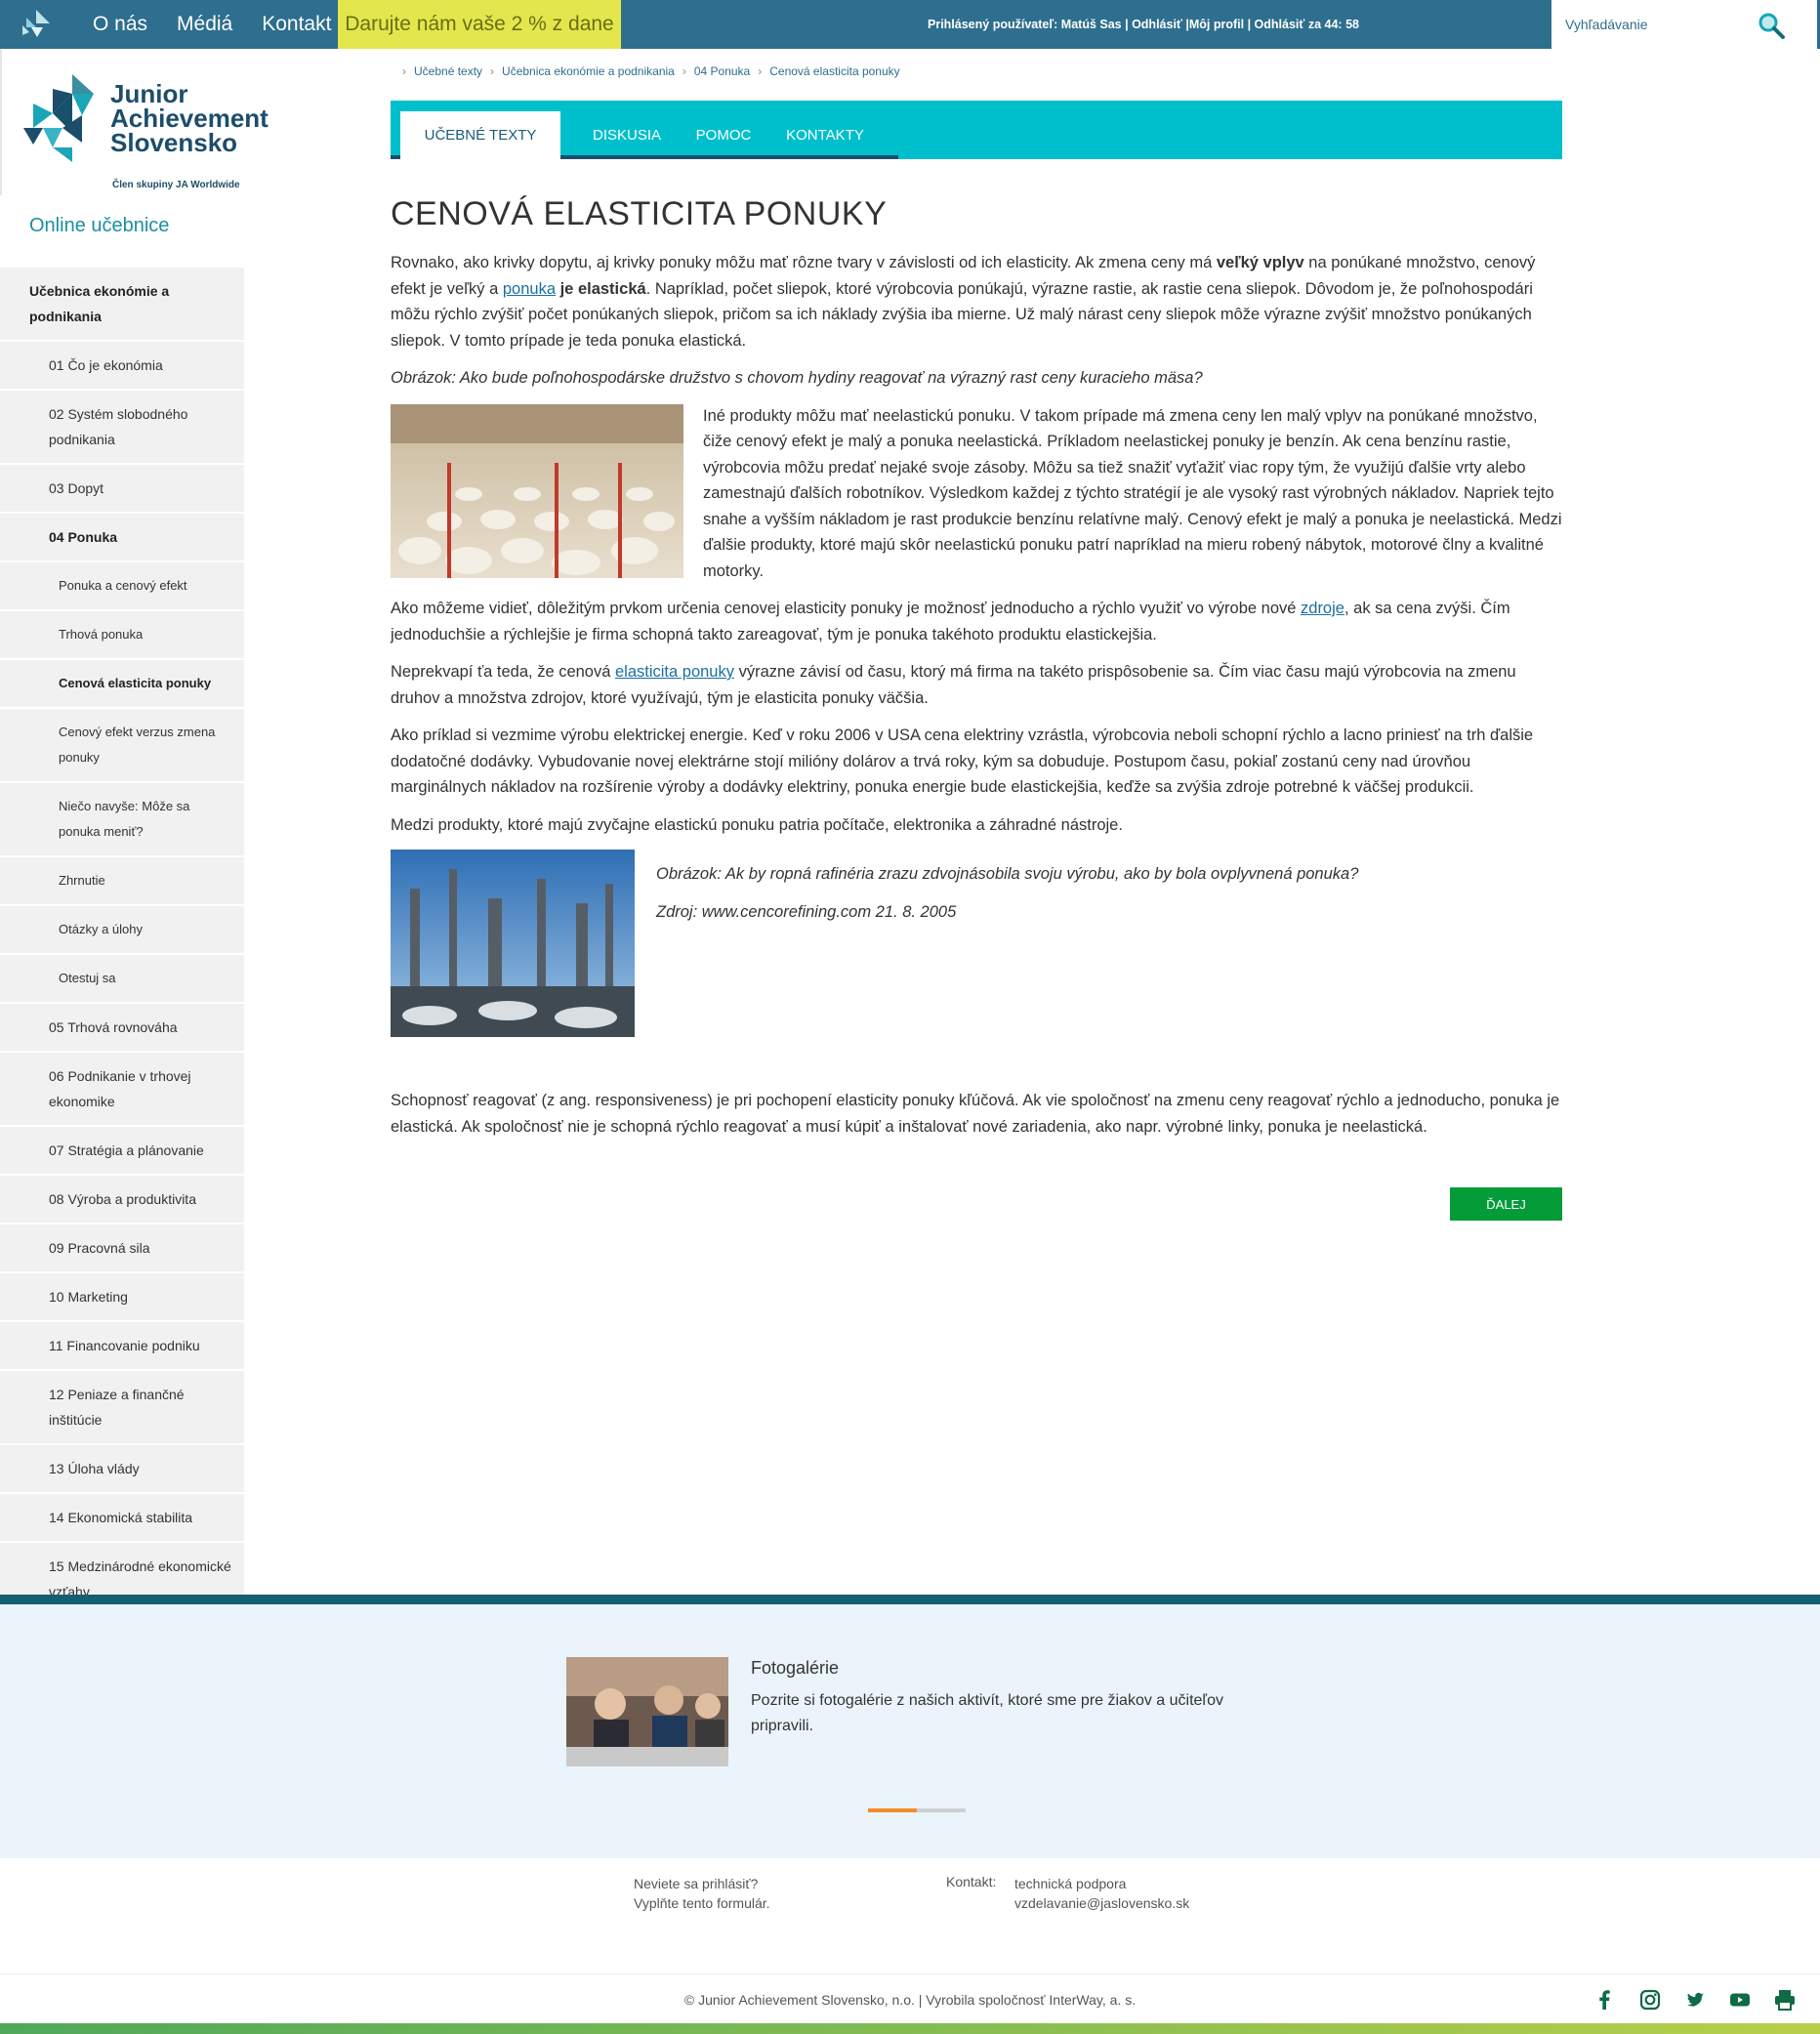 Image resolution: width=1820 pixels, height=2034 pixels. Describe the element at coordinates (122, 980) in the screenshot. I see `sidebar-item: Otestuj sa` at that location.